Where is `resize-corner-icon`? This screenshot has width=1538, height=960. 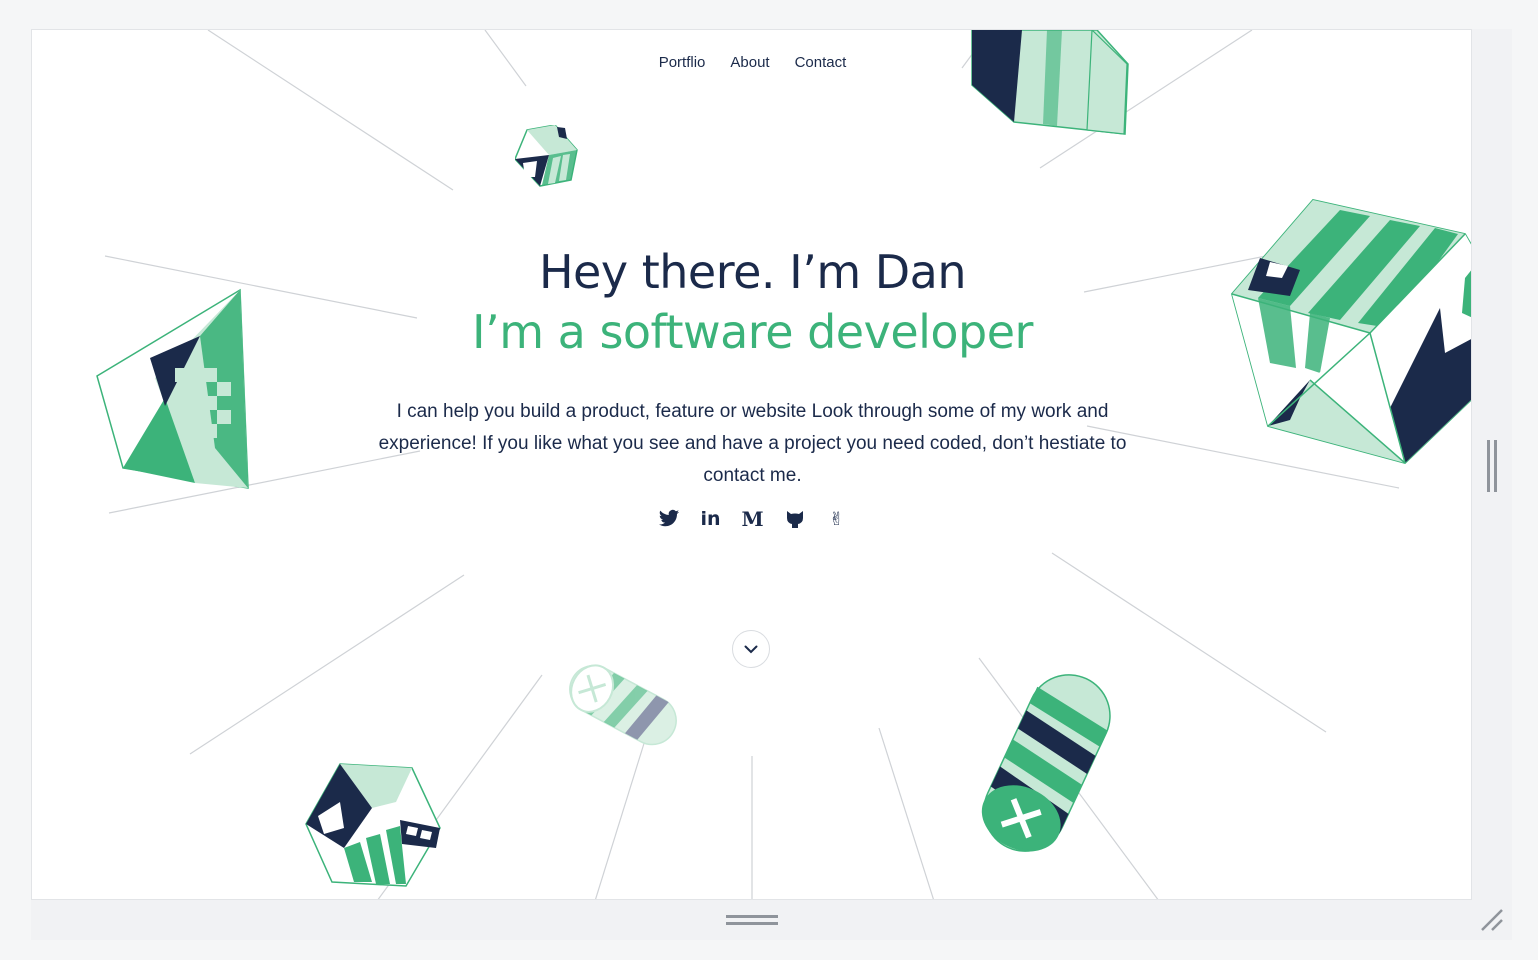
resize-corner-icon is located at coordinates (1492, 920).